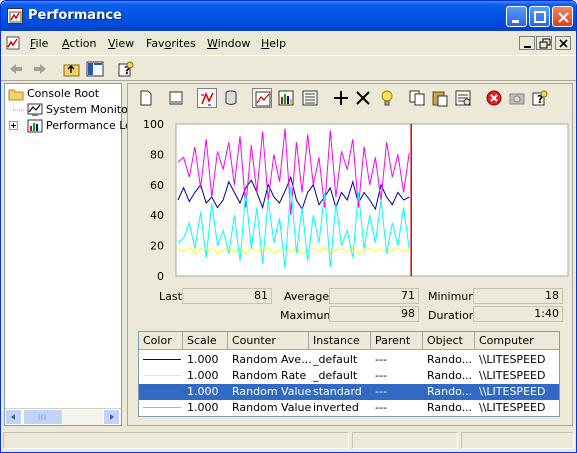 This screenshot has width=577, height=453. What do you see at coordinates (273, 43) in the screenshot?
I see `menu-help: Help` at bounding box center [273, 43].